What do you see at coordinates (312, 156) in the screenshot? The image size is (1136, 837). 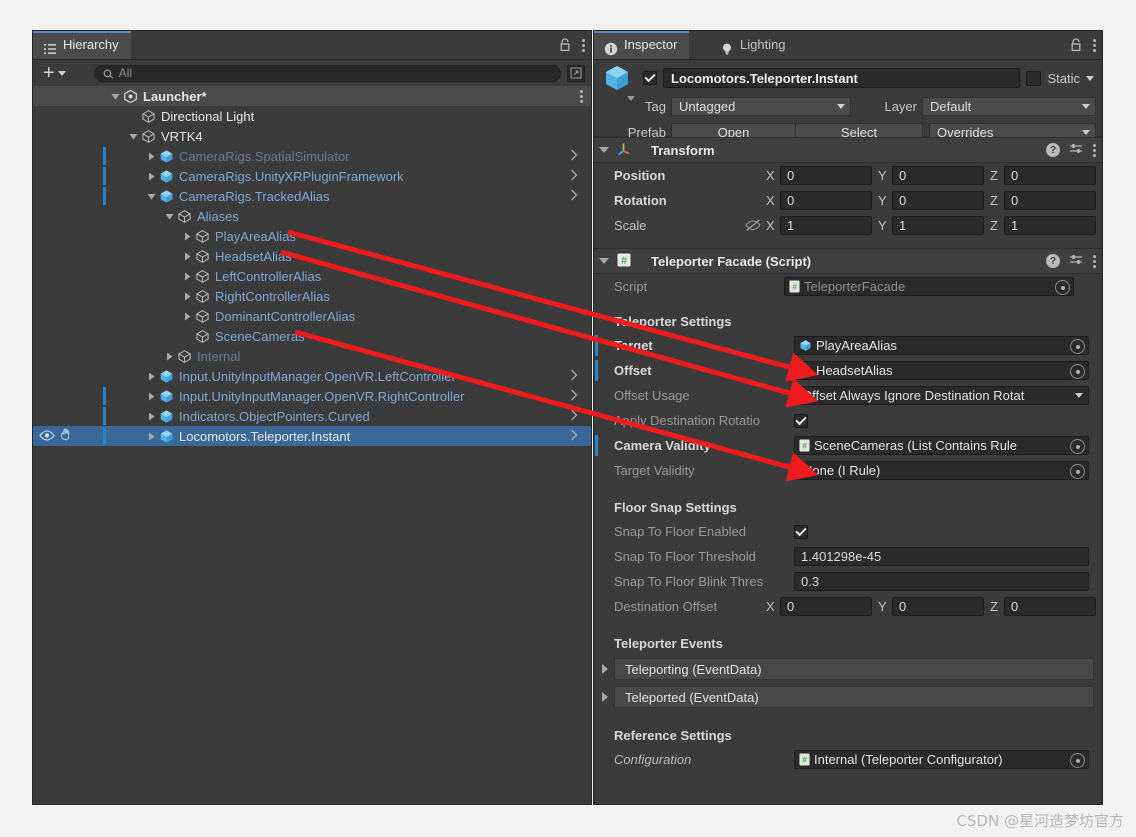 I see `hierarchy-row: CameraRigs.SpatialSimulator` at bounding box center [312, 156].